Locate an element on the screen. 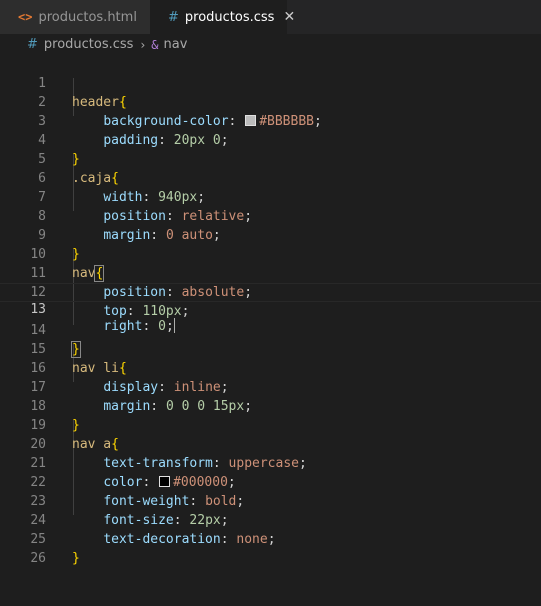  code-line: 7 position: relative; is located at coordinates (270, 196).